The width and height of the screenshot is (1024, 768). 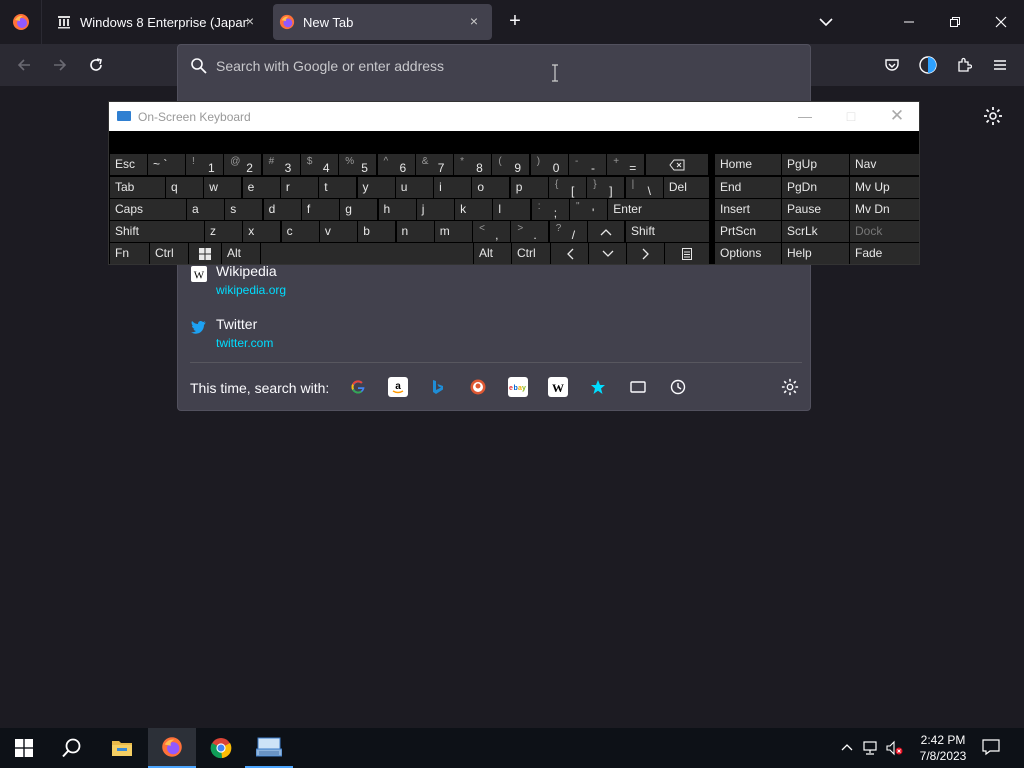 What do you see at coordinates (490, 285) in the screenshot?
I see `result-wikipedia: W Wikipedia wikipedia.org` at bounding box center [490, 285].